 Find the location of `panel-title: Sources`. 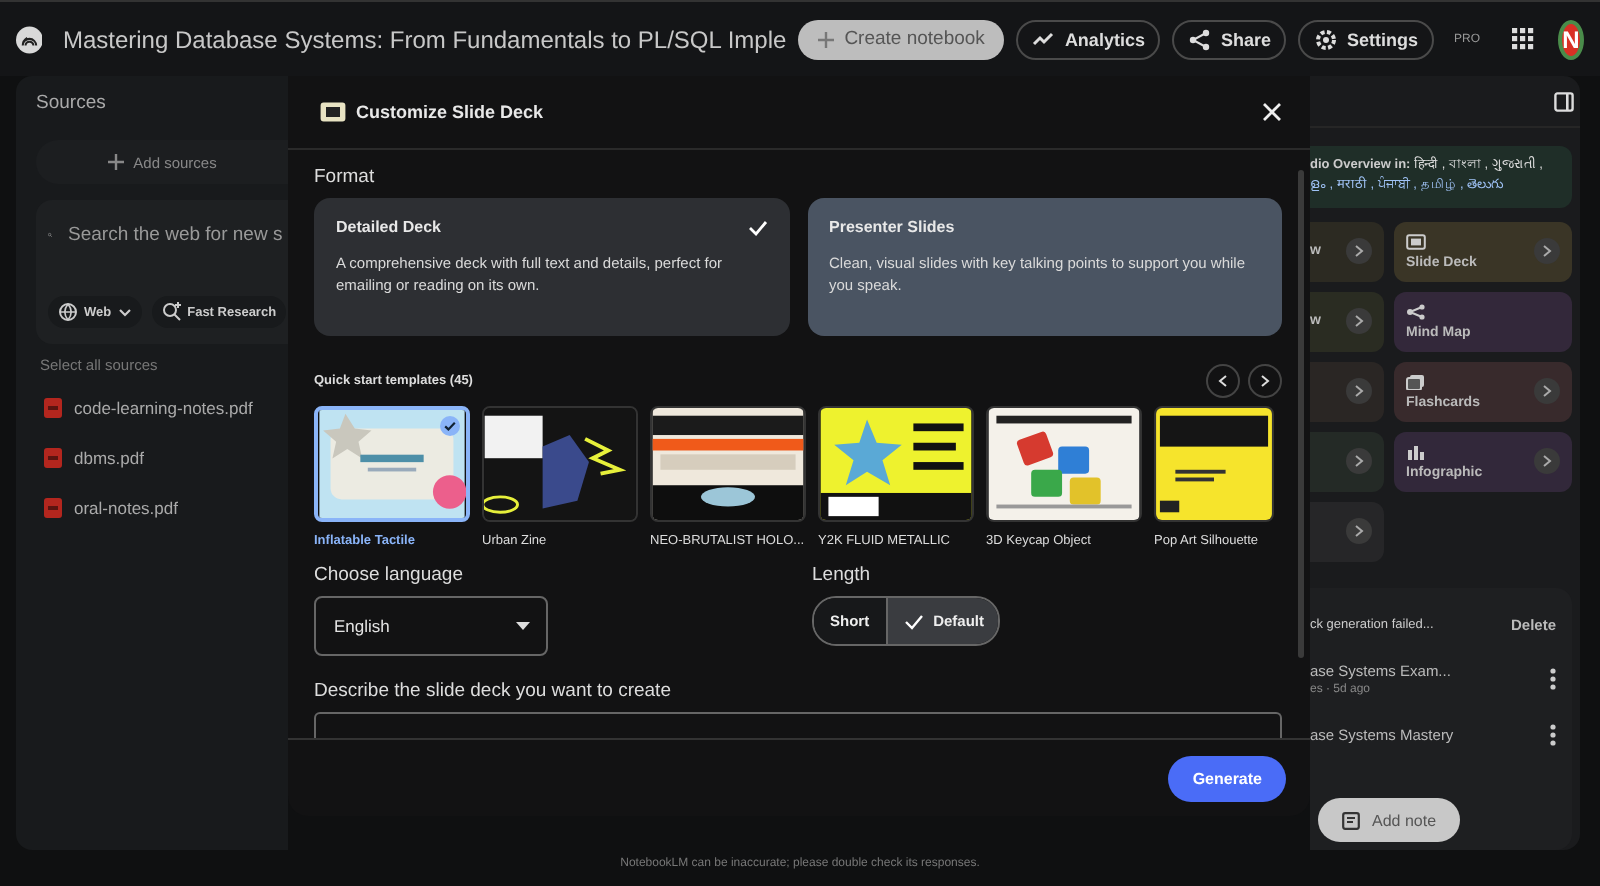

panel-title: Sources is located at coordinates (72, 103).